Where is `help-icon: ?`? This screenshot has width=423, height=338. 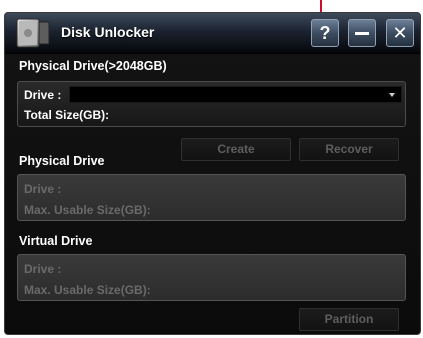
help-icon: ? is located at coordinates (325, 33).